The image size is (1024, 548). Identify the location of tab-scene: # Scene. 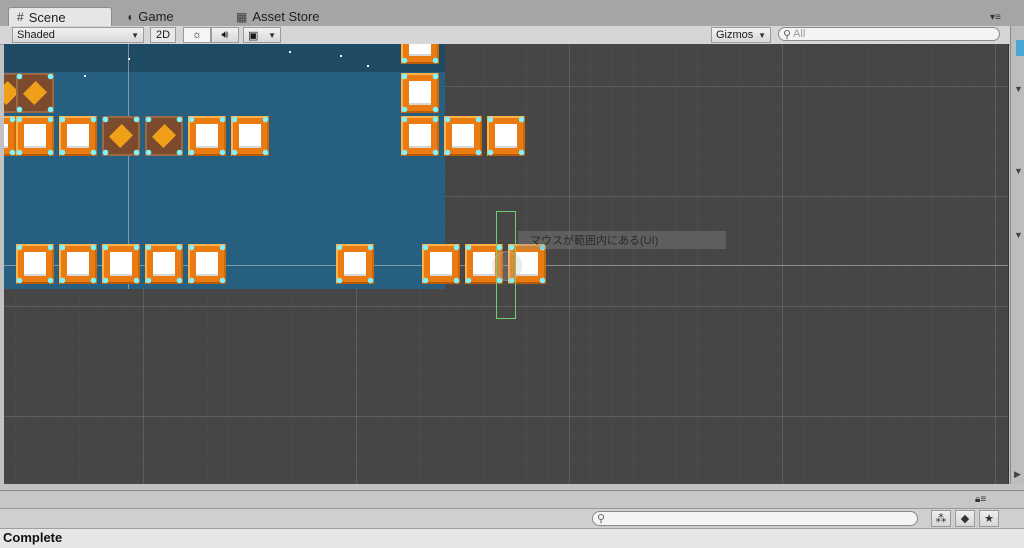
(60, 16).